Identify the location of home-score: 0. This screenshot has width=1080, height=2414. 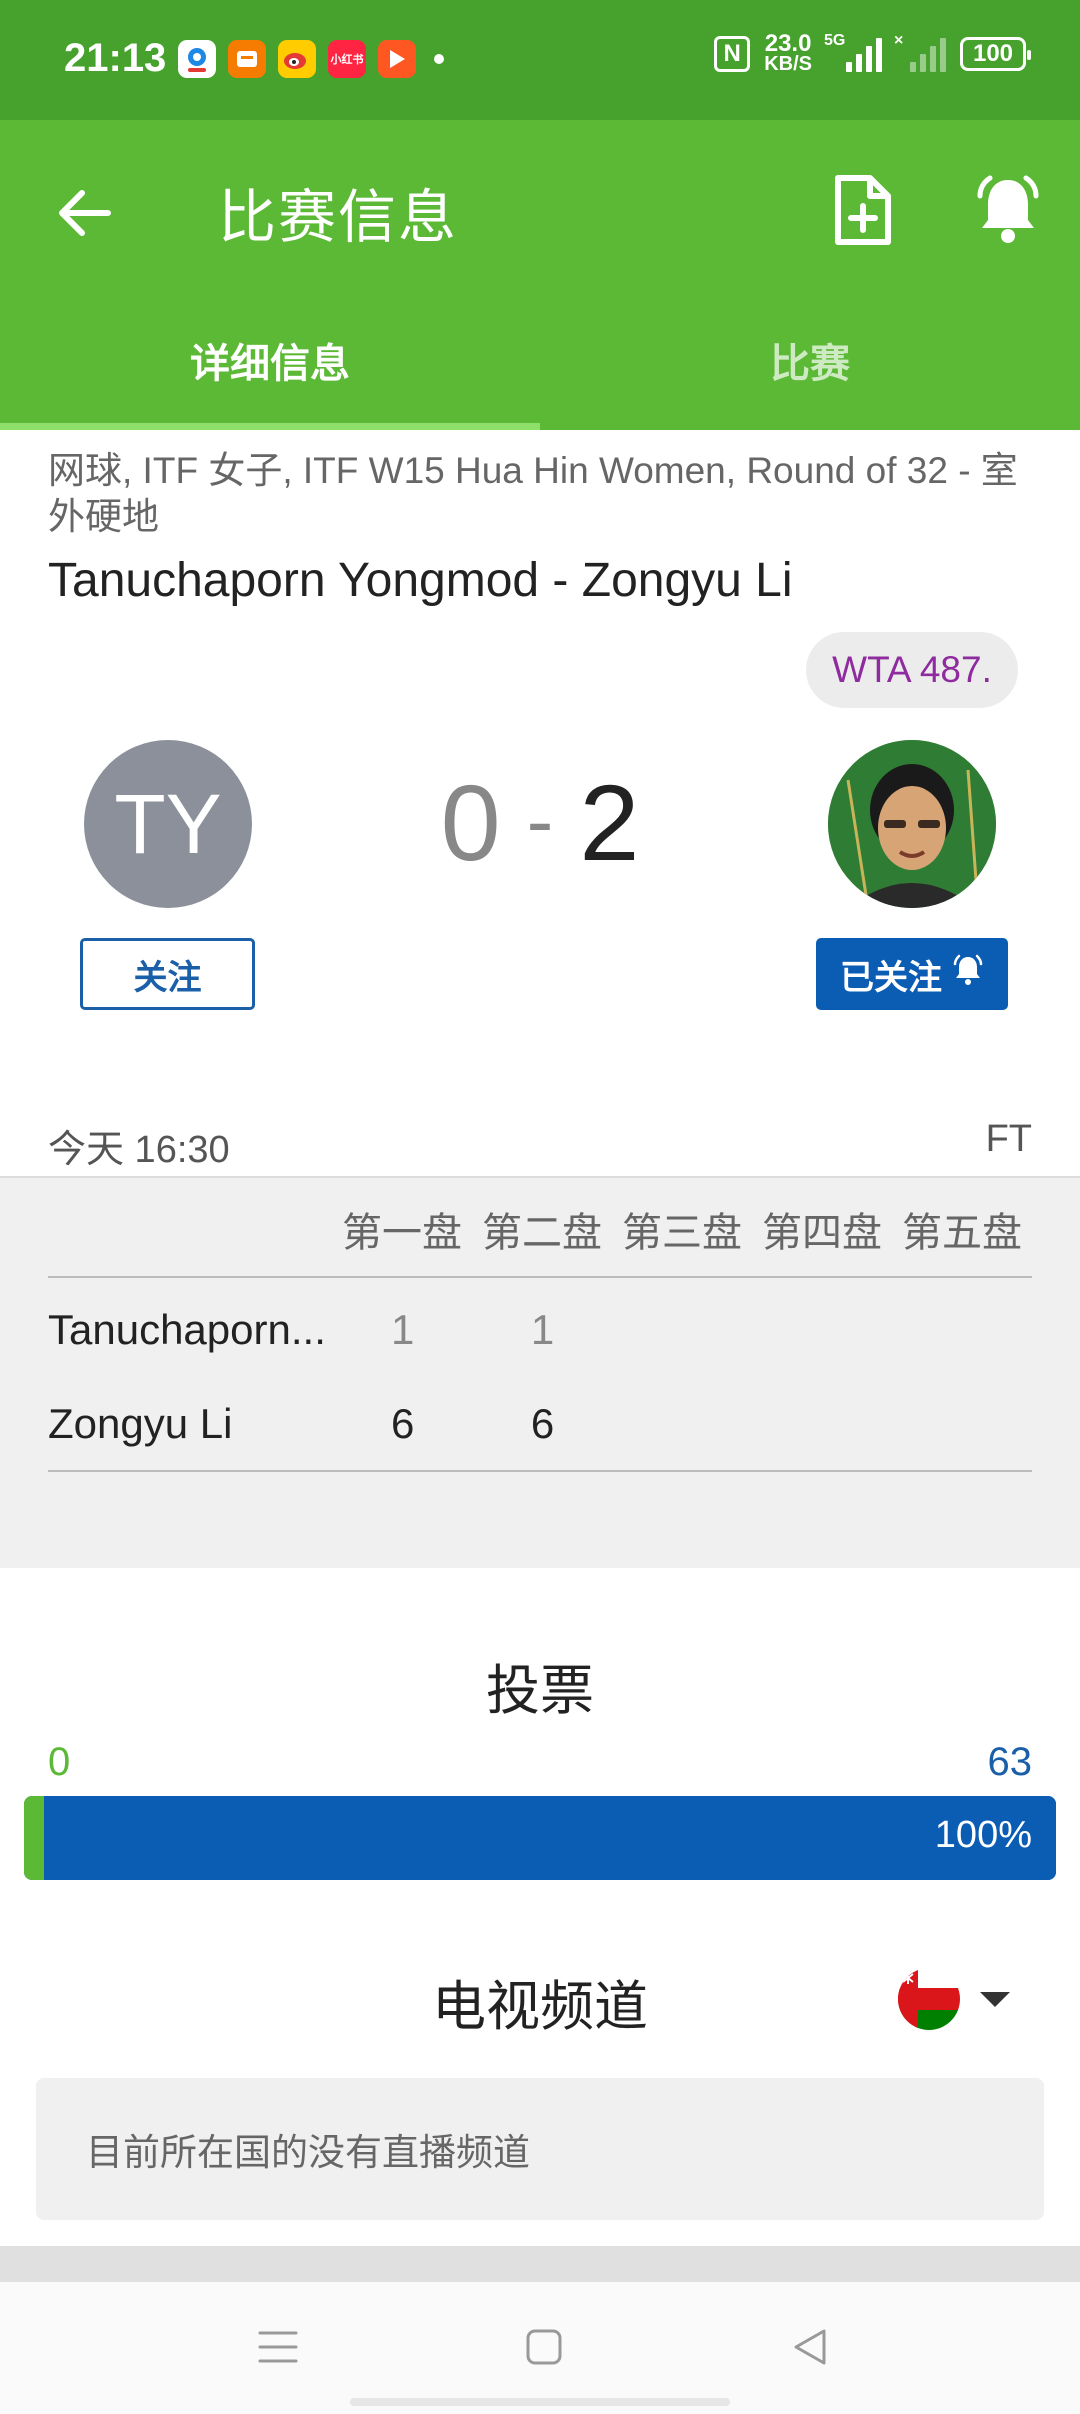
(470, 822).